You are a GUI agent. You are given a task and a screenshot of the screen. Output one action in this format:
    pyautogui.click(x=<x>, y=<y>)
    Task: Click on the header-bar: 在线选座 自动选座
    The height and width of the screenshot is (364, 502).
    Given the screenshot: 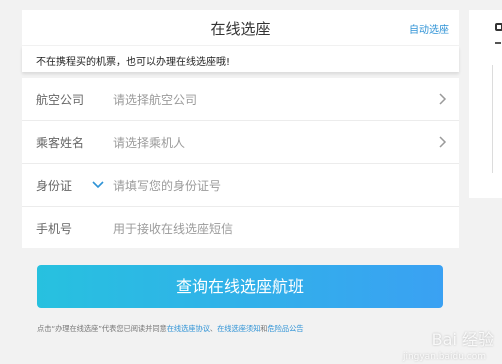 What is the action you would take?
    pyautogui.click(x=240, y=27)
    